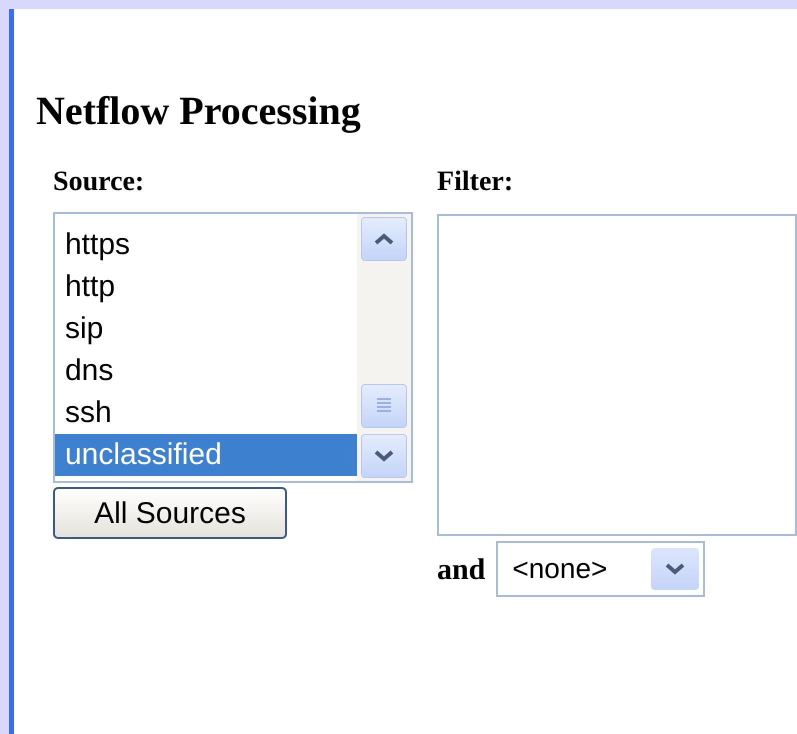  I want to click on grip-icon, so click(384, 406).